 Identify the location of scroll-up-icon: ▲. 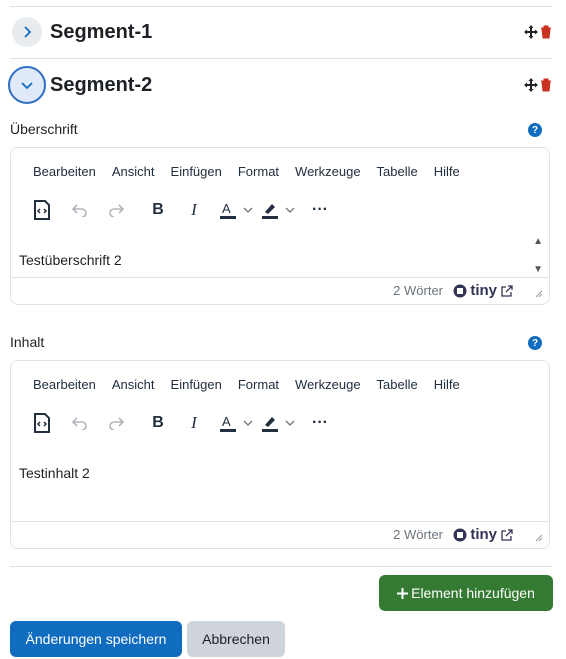
(538, 241).